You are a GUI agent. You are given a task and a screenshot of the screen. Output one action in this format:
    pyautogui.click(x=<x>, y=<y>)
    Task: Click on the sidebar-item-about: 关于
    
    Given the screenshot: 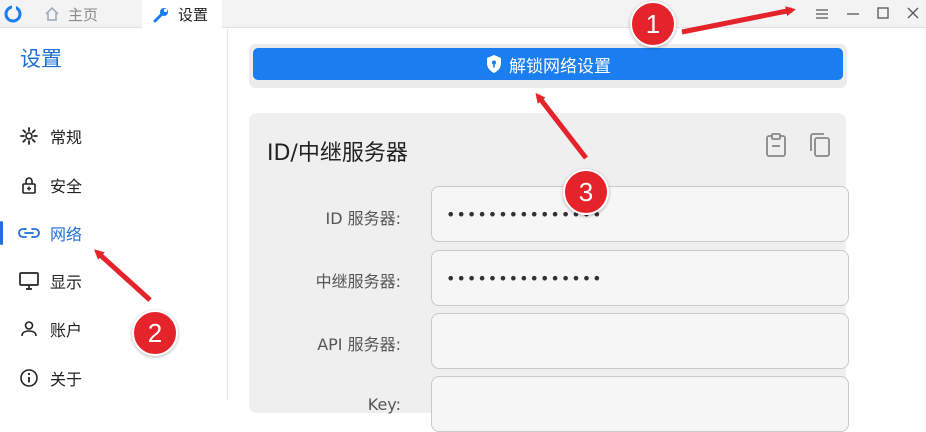 What is the action you would take?
    pyautogui.click(x=114, y=378)
    